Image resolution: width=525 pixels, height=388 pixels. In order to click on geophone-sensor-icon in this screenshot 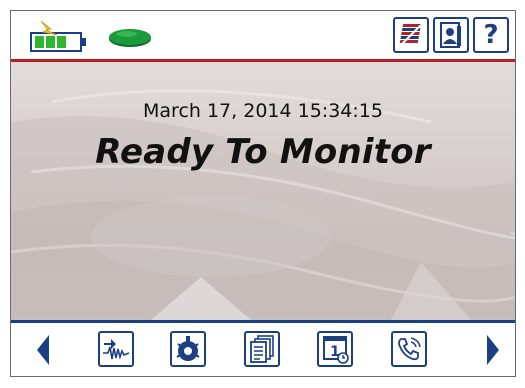, I will do `click(188, 348)`.